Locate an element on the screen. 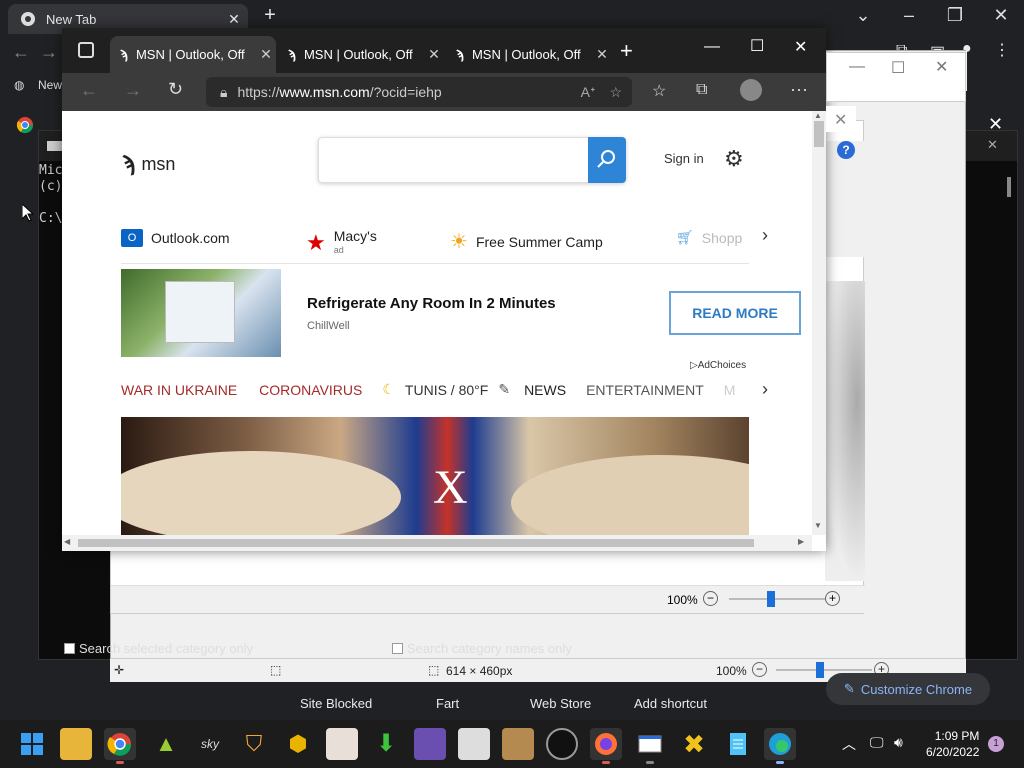  search-input is located at coordinates (472, 160).